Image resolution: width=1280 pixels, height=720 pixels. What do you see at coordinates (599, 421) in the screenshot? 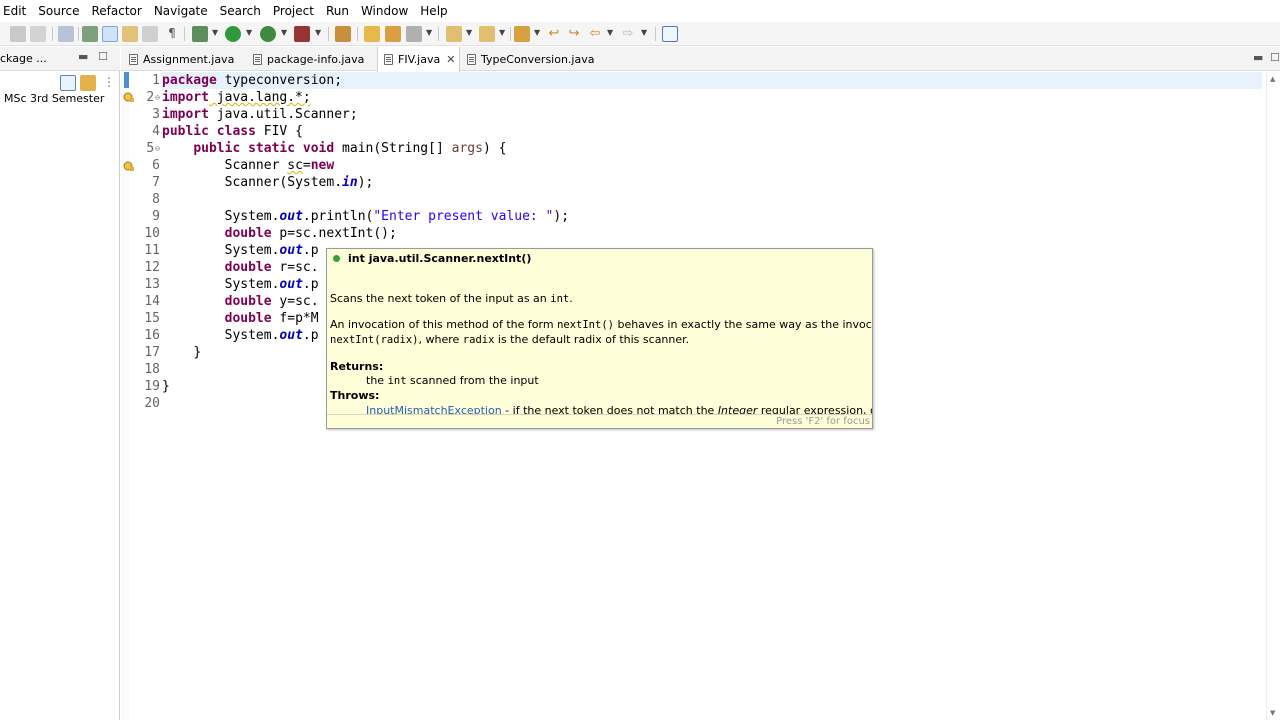
I see `focus-hint: Press 'F2' for focus` at bounding box center [599, 421].